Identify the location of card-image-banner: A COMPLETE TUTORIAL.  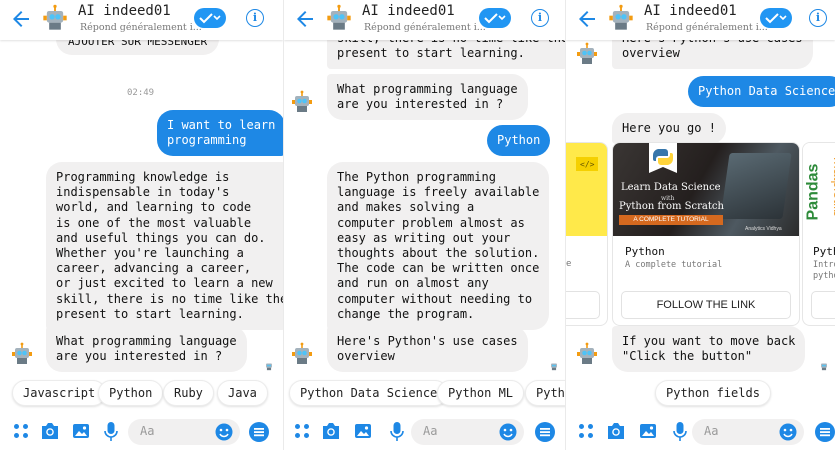
(671, 220).